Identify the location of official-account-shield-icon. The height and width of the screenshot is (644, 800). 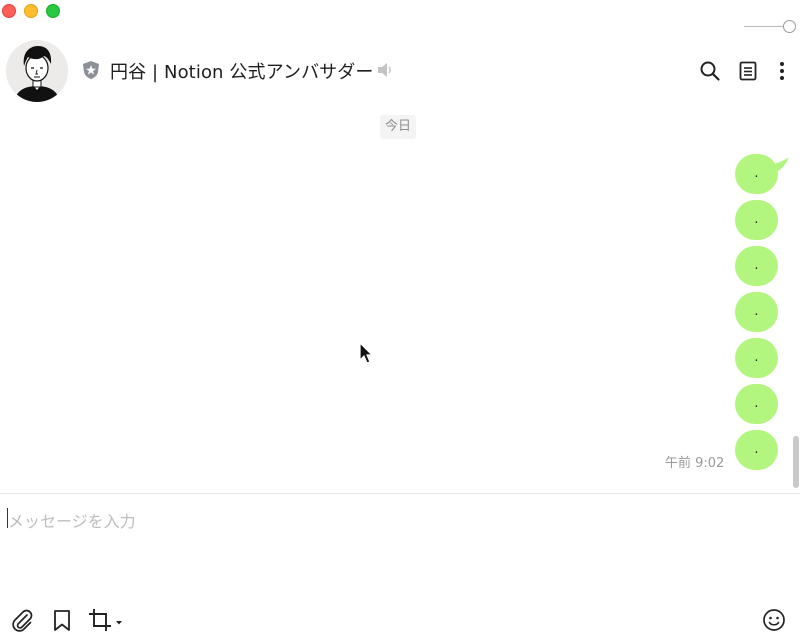
(91, 70).